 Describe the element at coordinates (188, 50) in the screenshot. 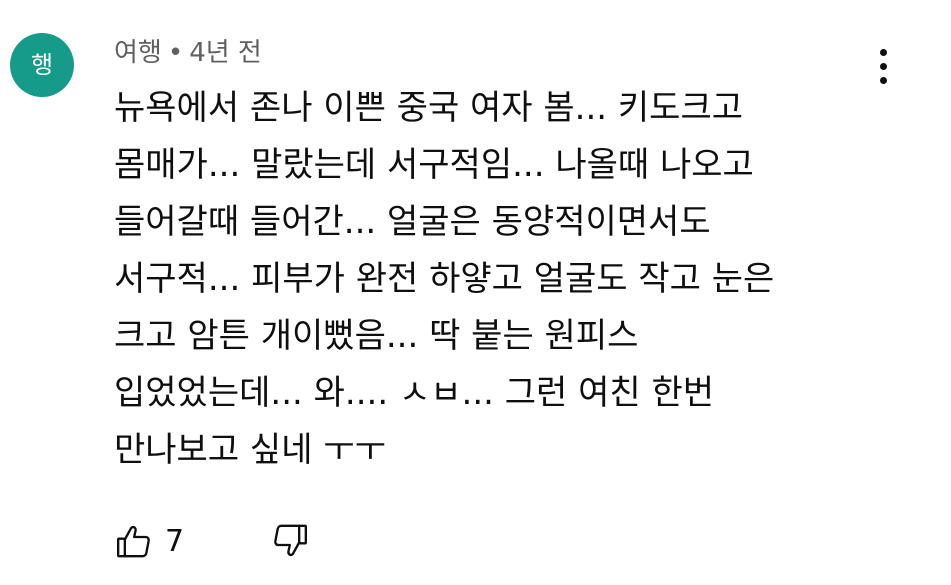

I see `comment-meta: 여행 • 4년 전` at that location.